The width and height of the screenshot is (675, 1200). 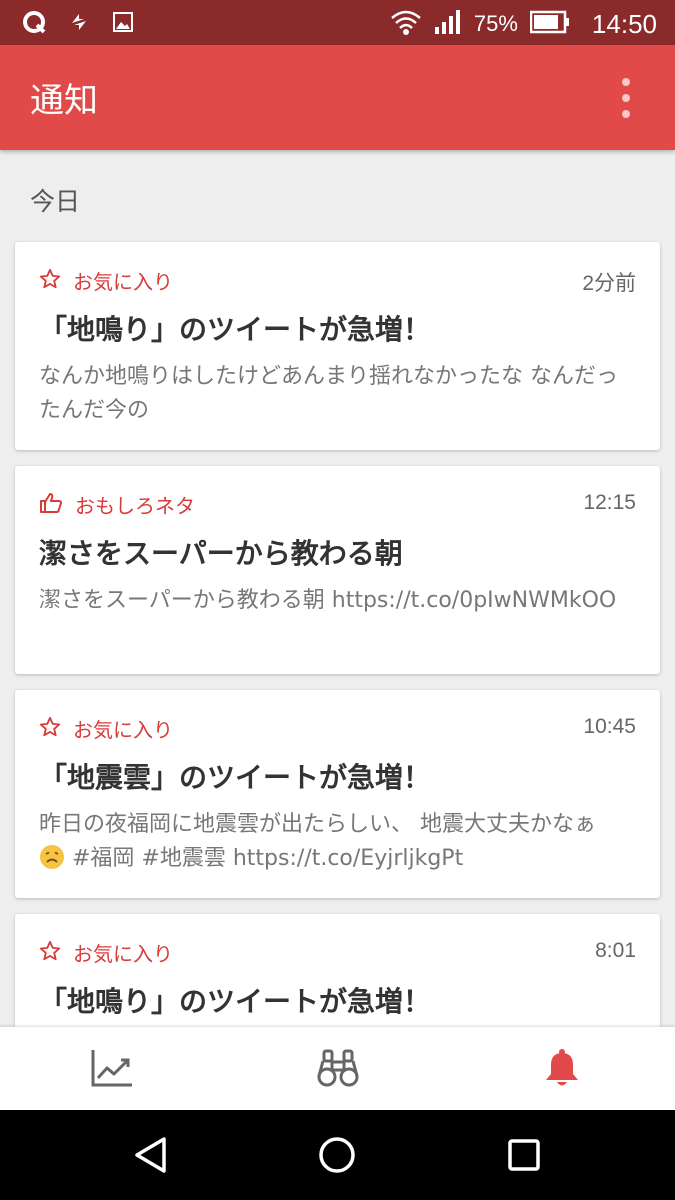 I want to click on more-vert-icon, so click(x=626, y=98).